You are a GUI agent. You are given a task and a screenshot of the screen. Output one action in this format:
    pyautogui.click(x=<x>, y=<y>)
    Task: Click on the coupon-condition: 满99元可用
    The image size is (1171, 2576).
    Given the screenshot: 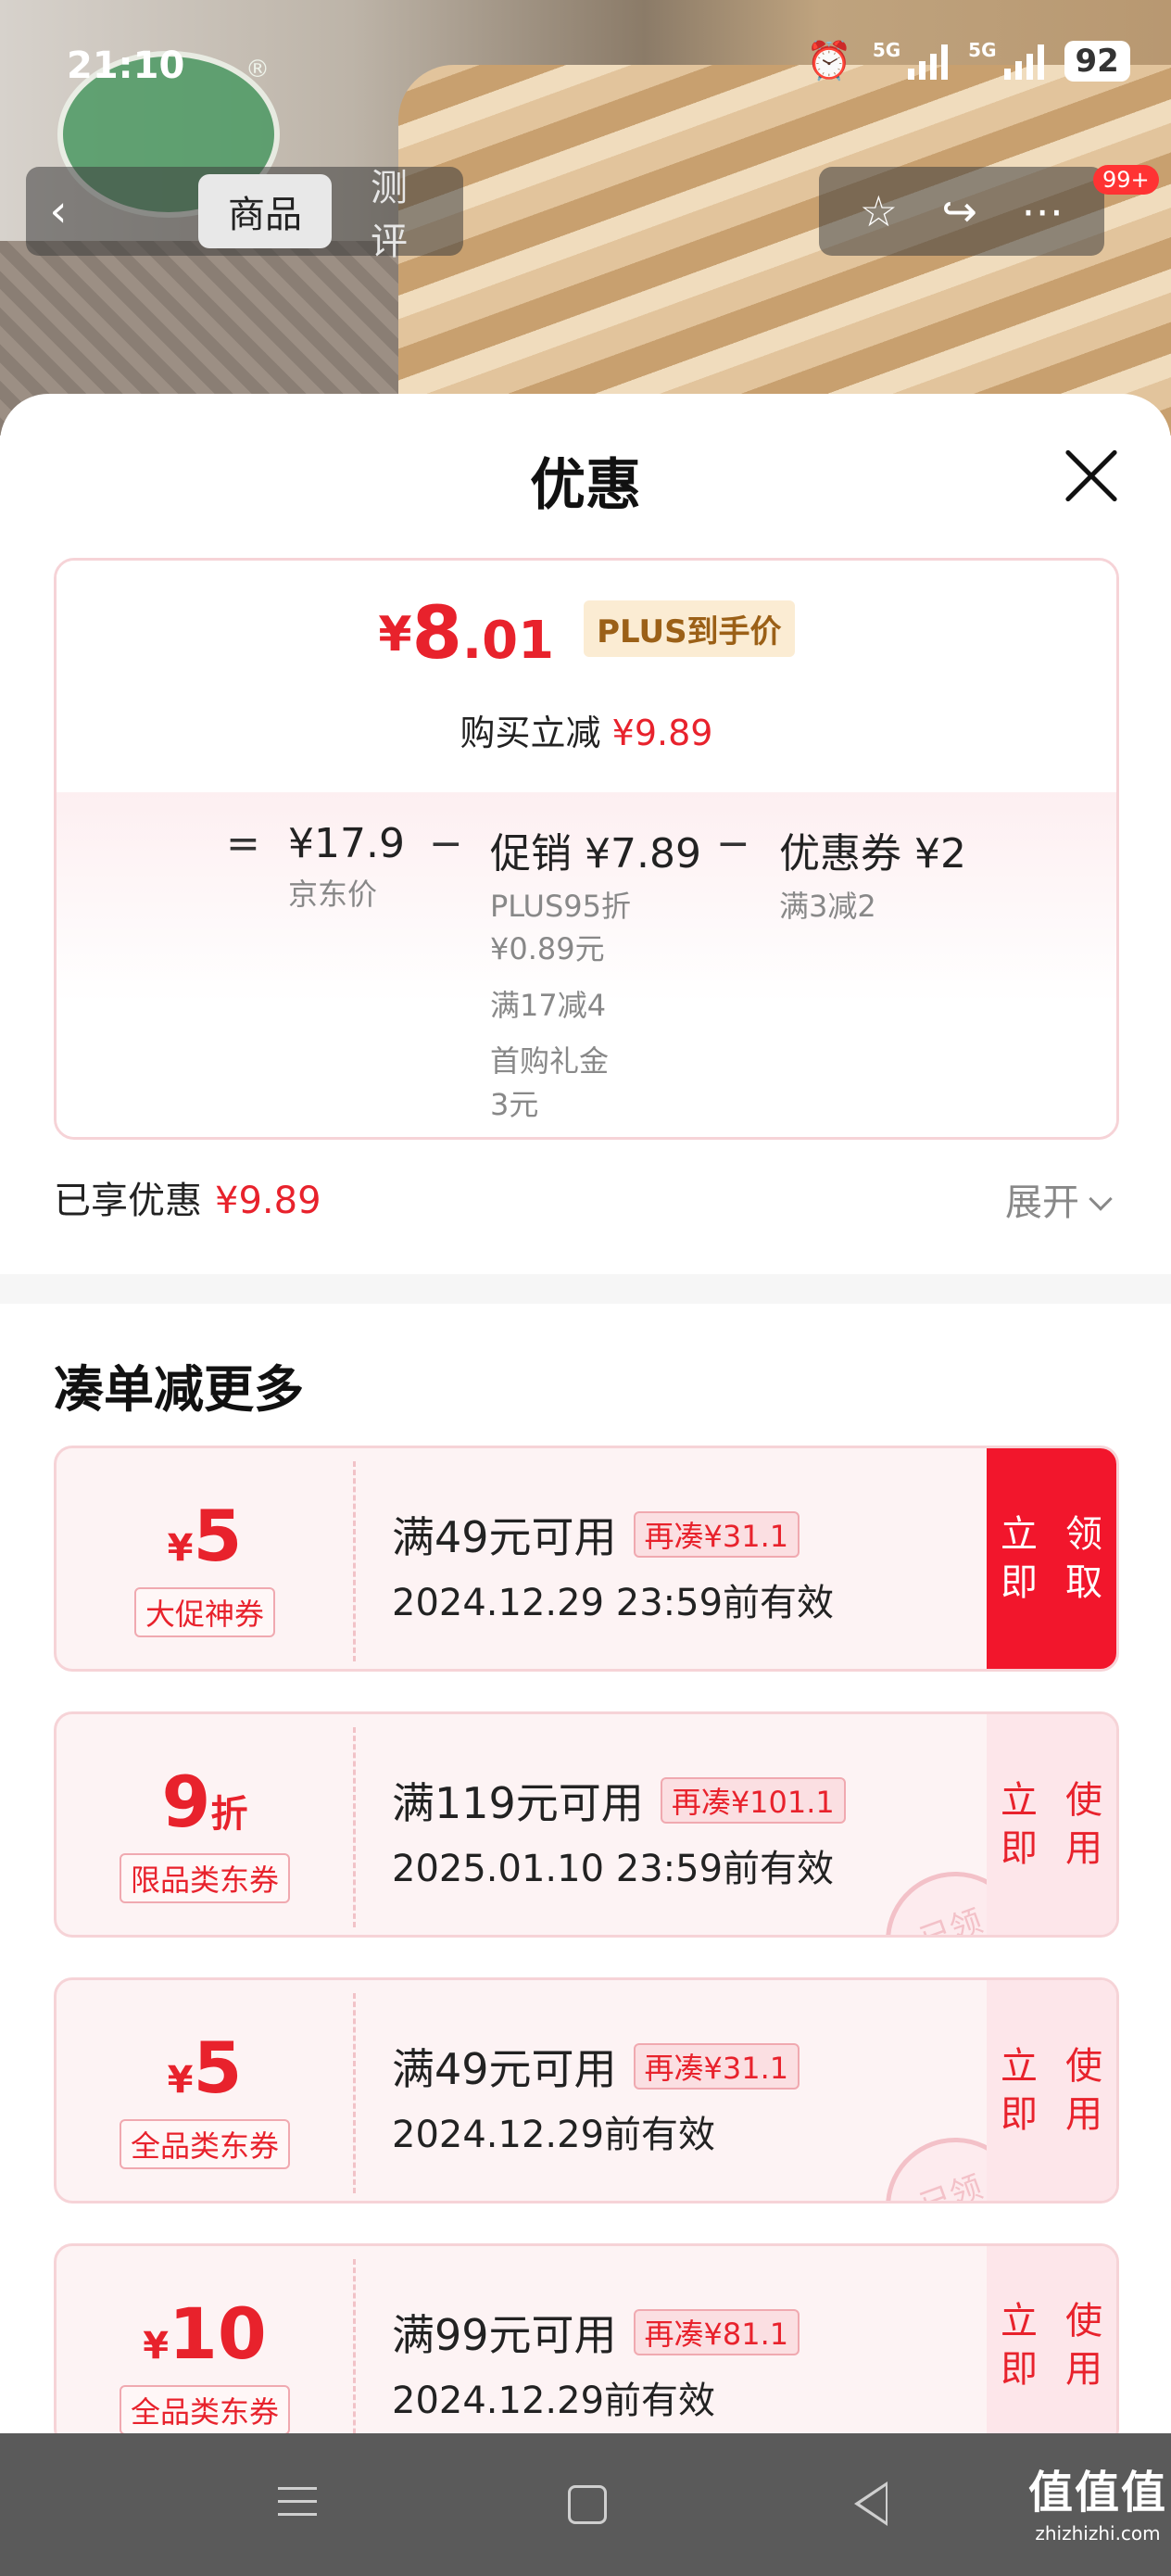 What is the action you would take?
    pyautogui.click(x=505, y=2335)
    